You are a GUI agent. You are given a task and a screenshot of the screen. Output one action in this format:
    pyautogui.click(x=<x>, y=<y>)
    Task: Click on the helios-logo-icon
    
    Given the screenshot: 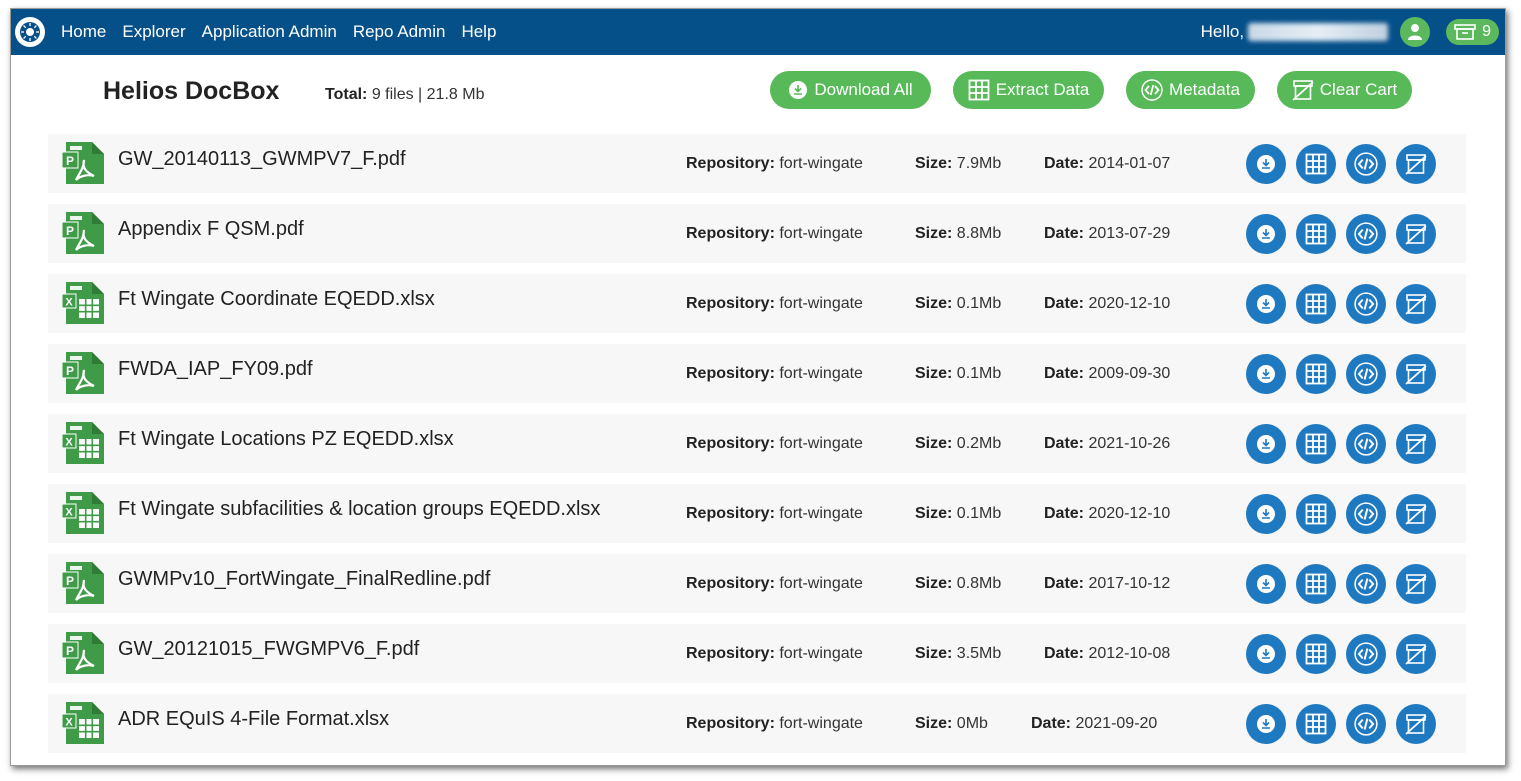 What is the action you would take?
    pyautogui.click(x=30, y=32)
    